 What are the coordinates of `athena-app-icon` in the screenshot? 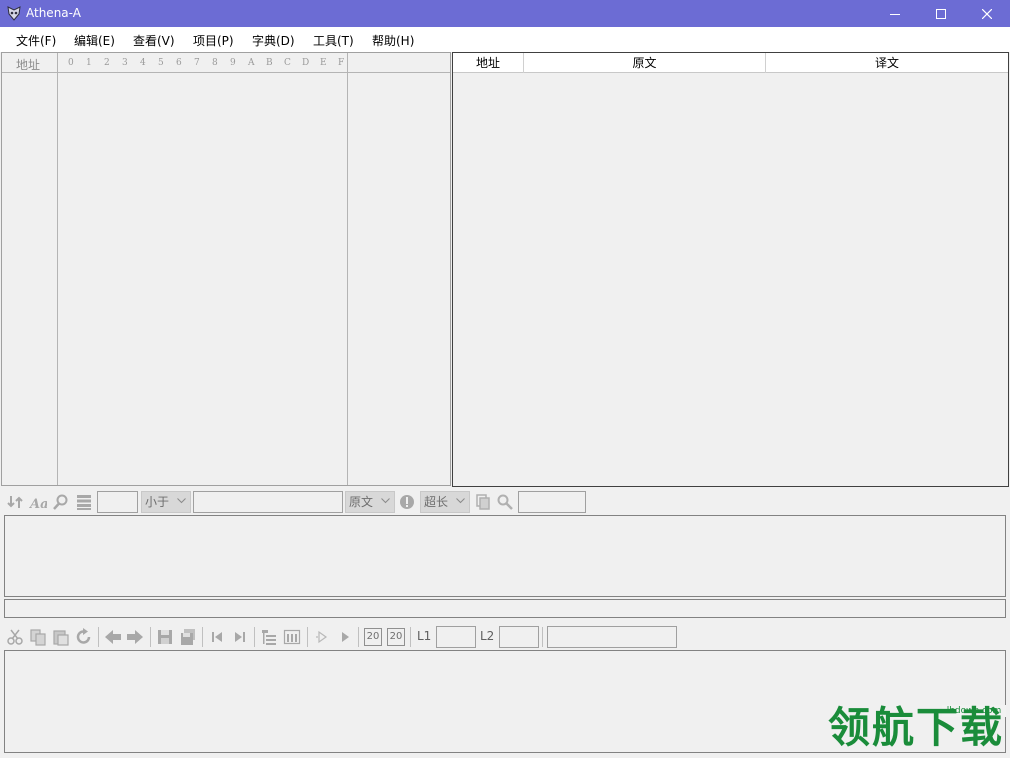 It's located at (14, 13).